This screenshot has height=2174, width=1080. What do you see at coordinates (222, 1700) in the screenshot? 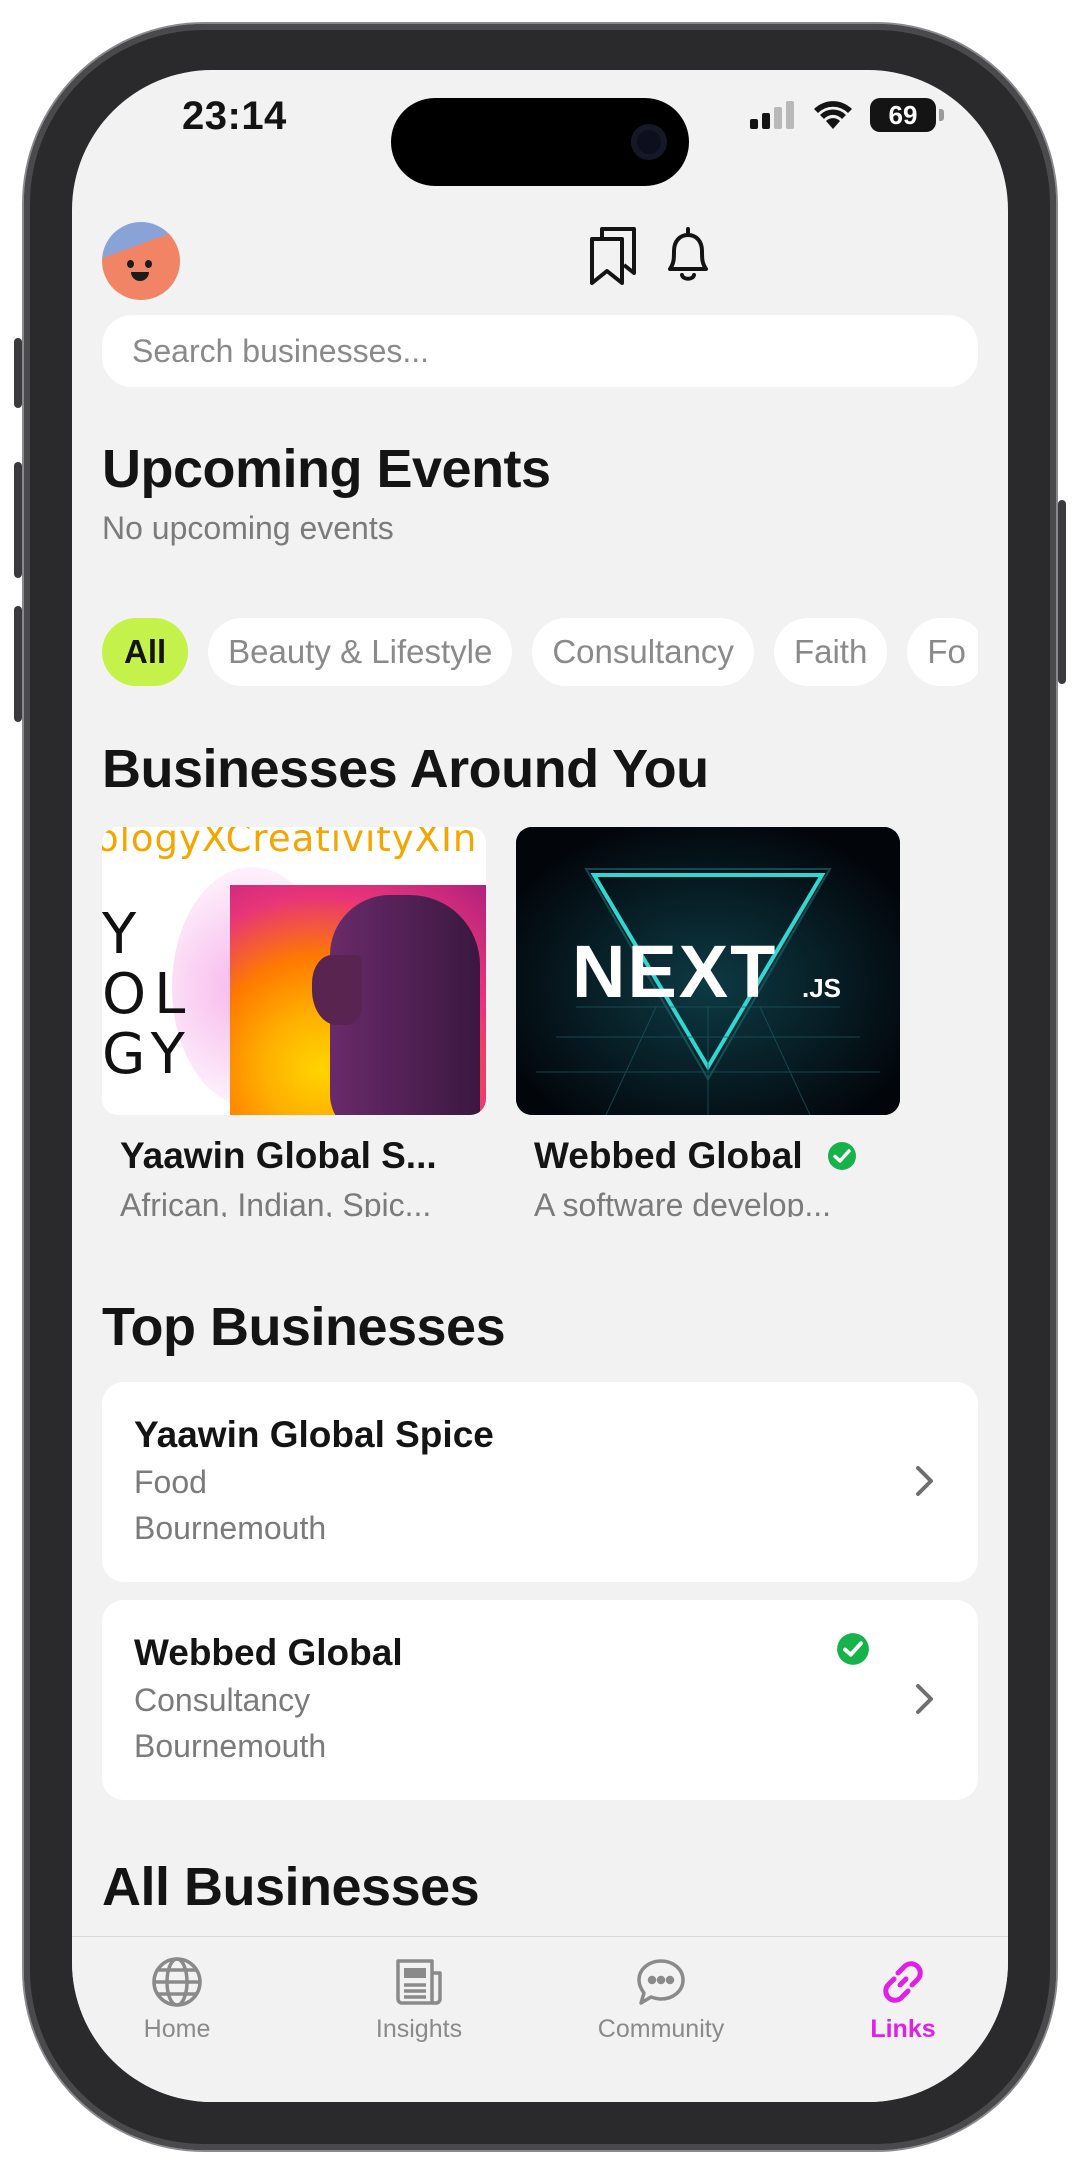
I see `business-category: Consultancy` at bounding box center [222, 1700].